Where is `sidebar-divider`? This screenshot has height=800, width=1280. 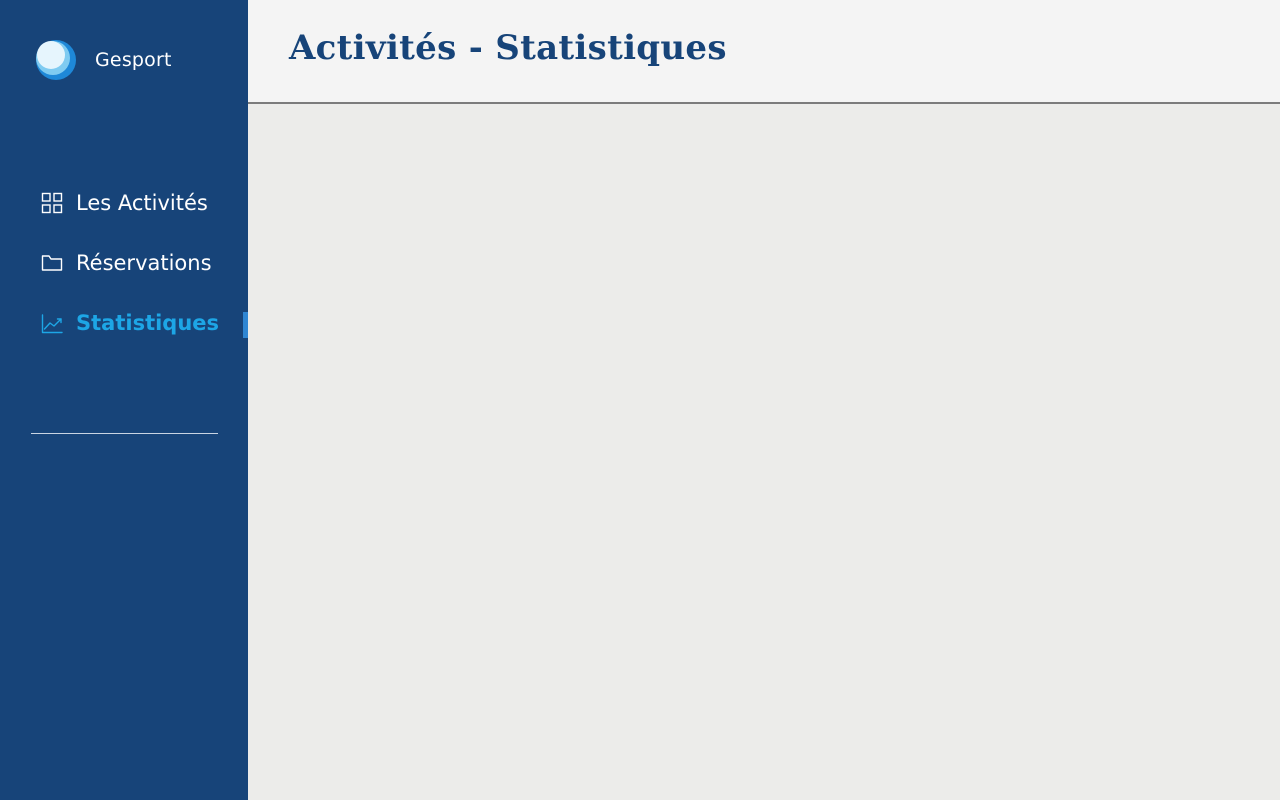
sidebar-divider is located at coordinates (124, 433).